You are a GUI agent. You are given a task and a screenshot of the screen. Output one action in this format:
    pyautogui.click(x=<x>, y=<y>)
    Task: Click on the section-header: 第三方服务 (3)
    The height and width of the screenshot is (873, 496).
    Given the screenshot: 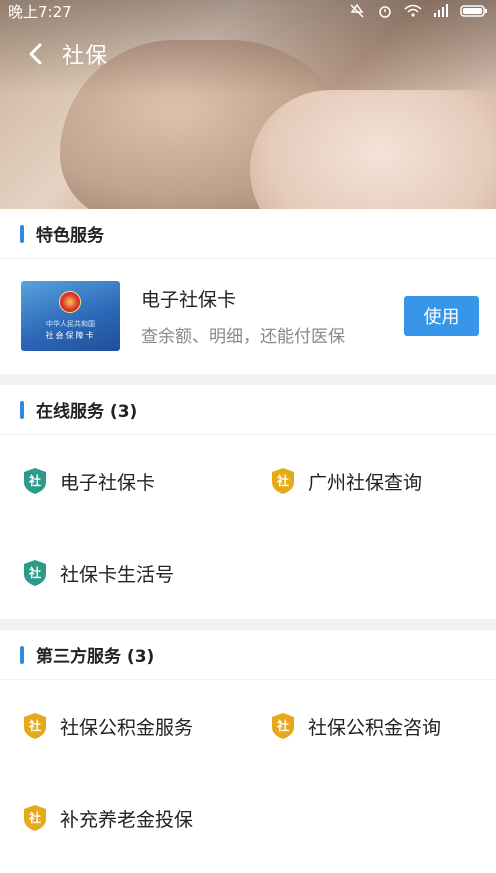 What is the action you would take?
    pyautogui.click(x=248, y=655)
    